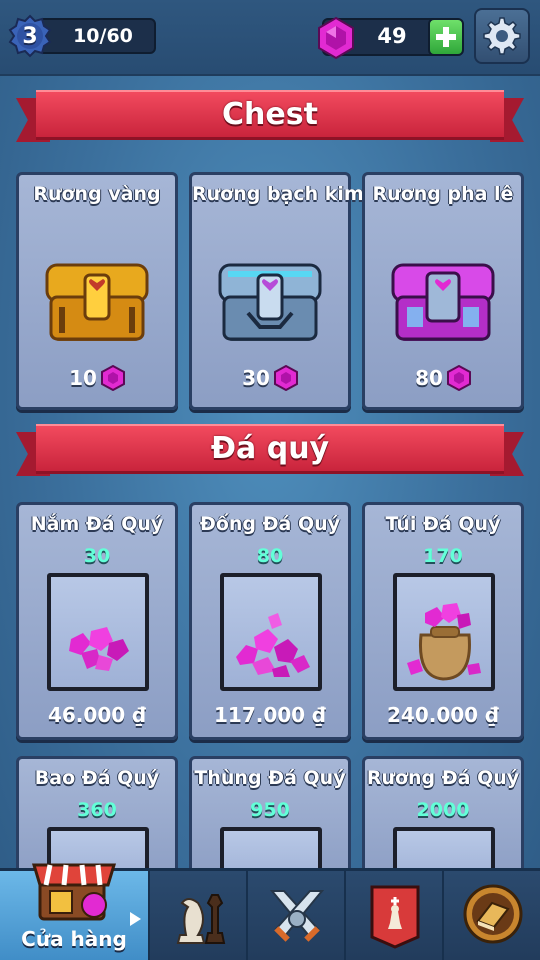 This screenshot has height=960, width=540. I want to click on settings-button, so click(502, 36).